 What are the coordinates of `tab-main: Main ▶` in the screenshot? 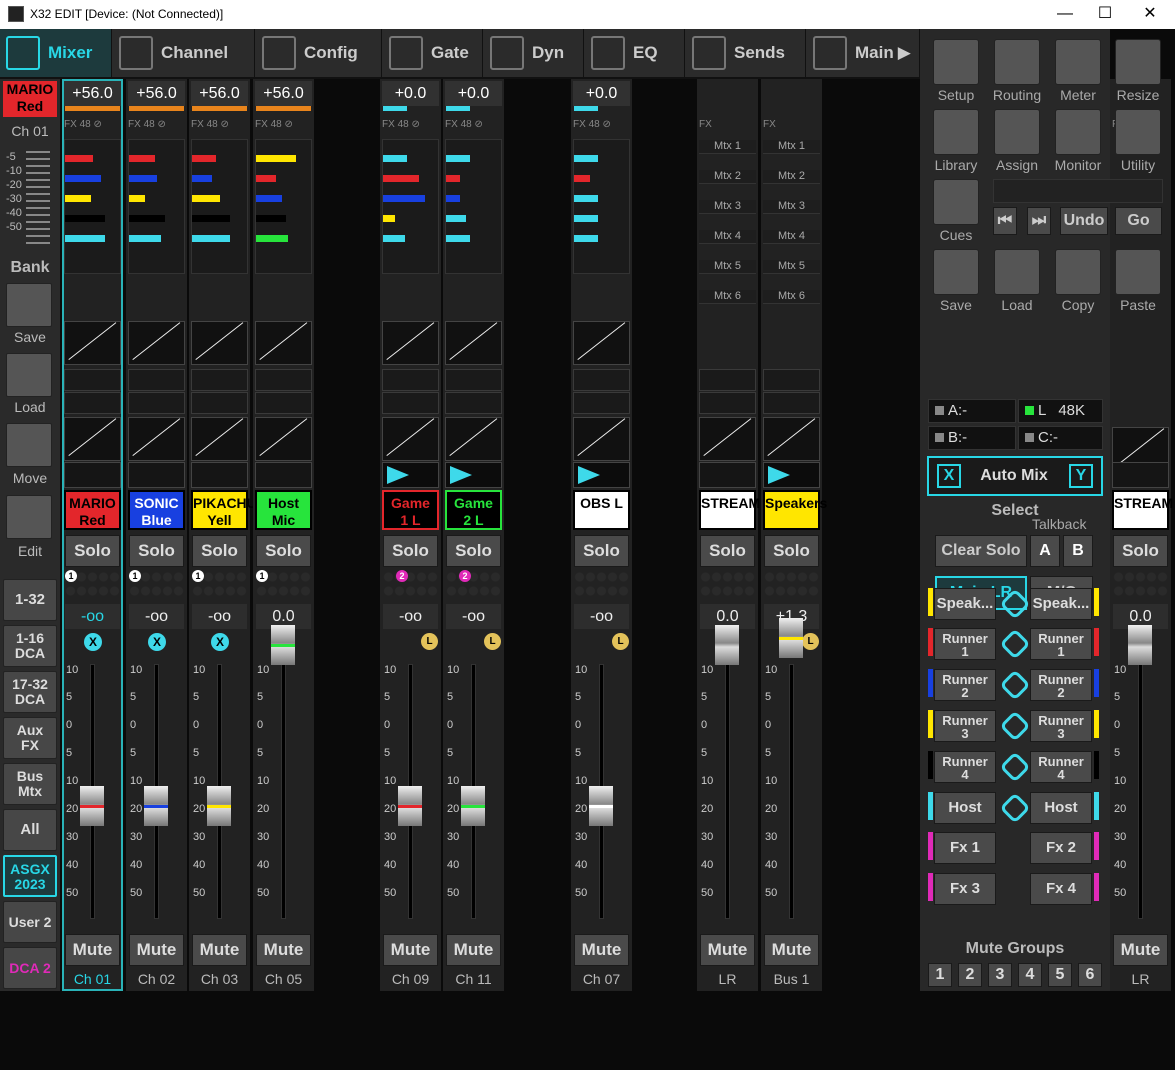 It's located at (863, 53).